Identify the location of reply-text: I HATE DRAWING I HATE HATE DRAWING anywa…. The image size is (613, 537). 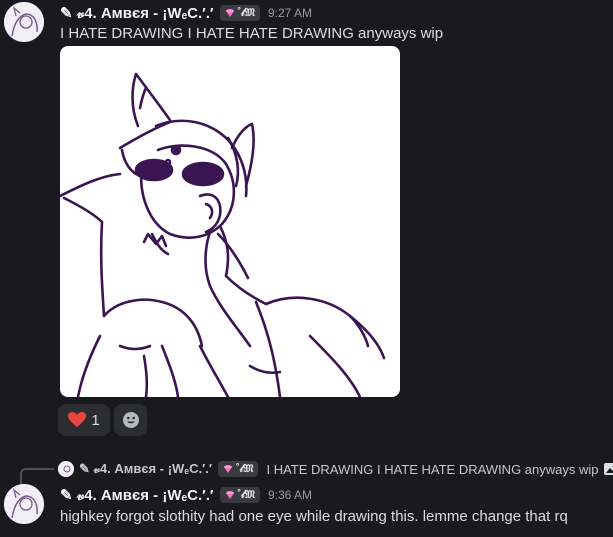
(432, 469).